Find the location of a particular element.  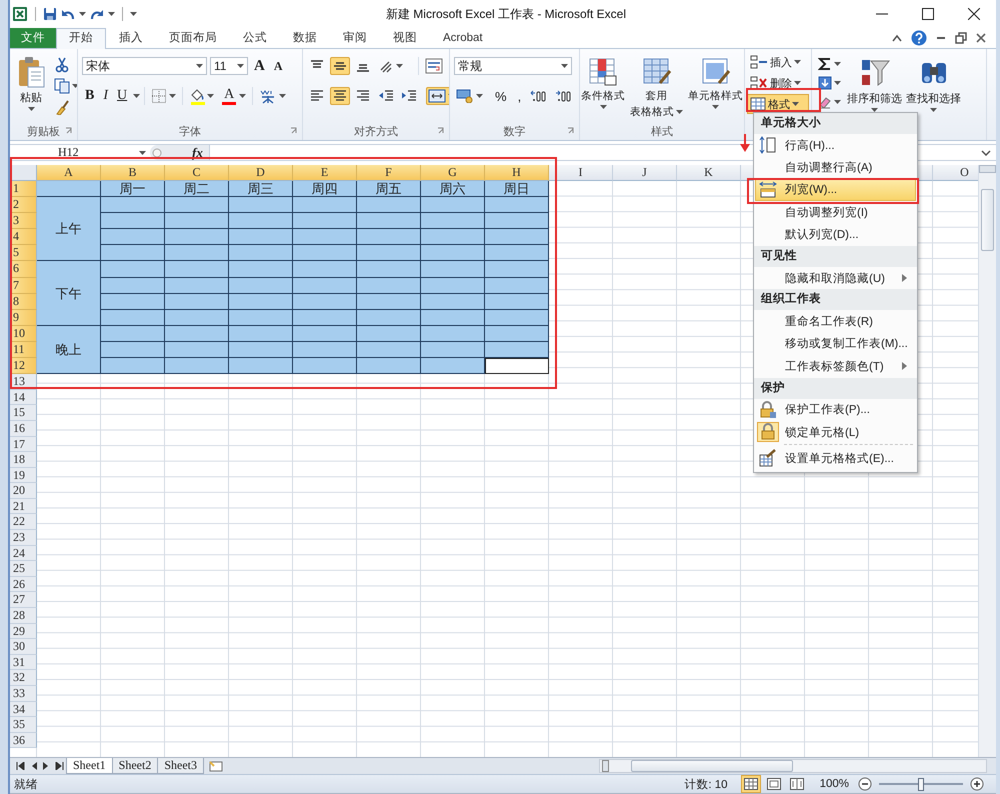

count-text: 计数: 10 is located at coordinates (706, 785).